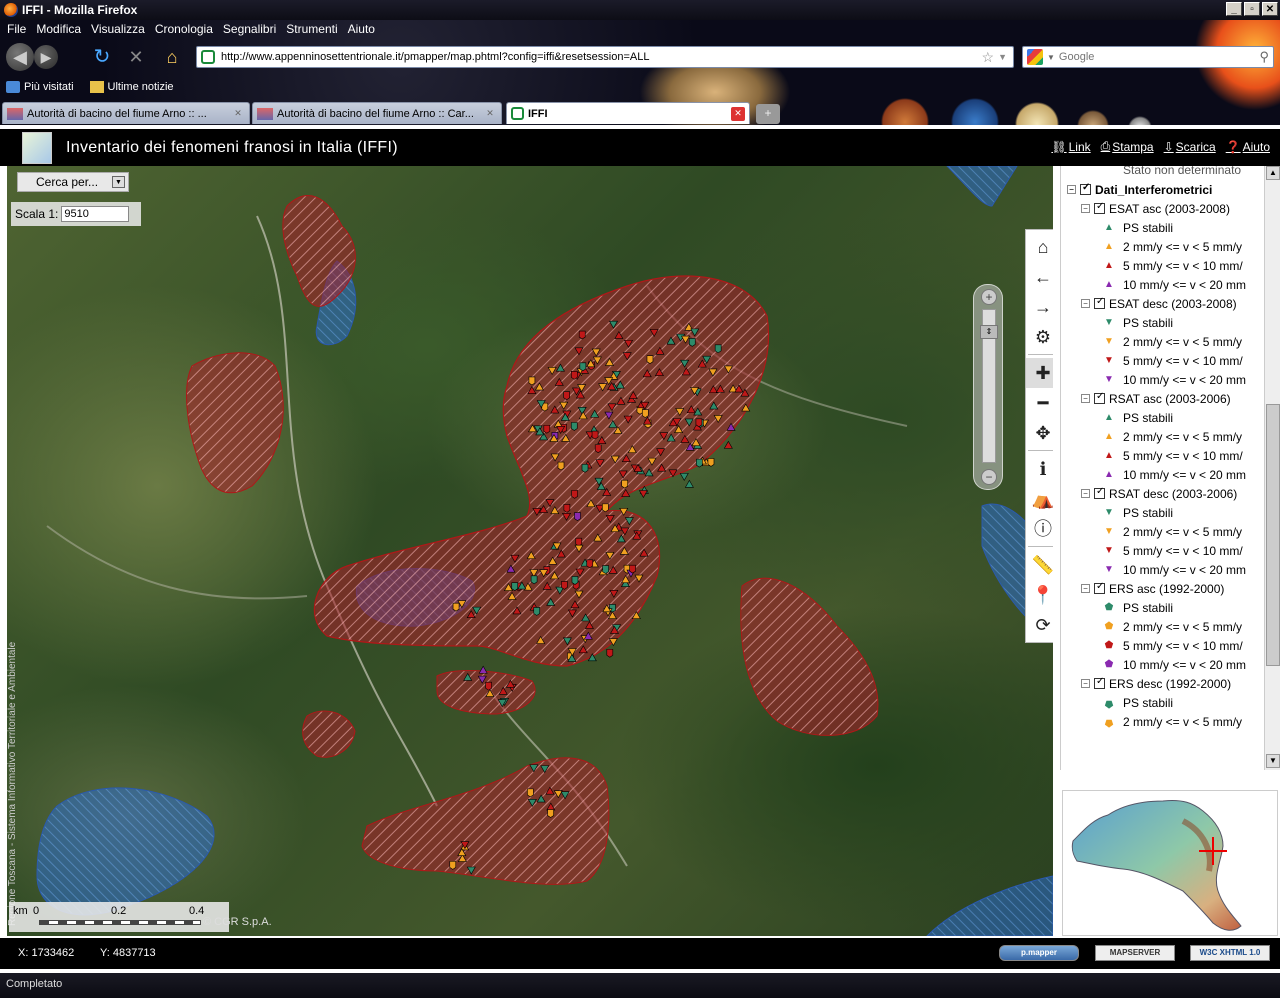 Image resolution: width=1280 pixels, height=998 pixels. Describe the element at coordinates (1035, 57) in the screenshot. I see `google-icon` at that location.